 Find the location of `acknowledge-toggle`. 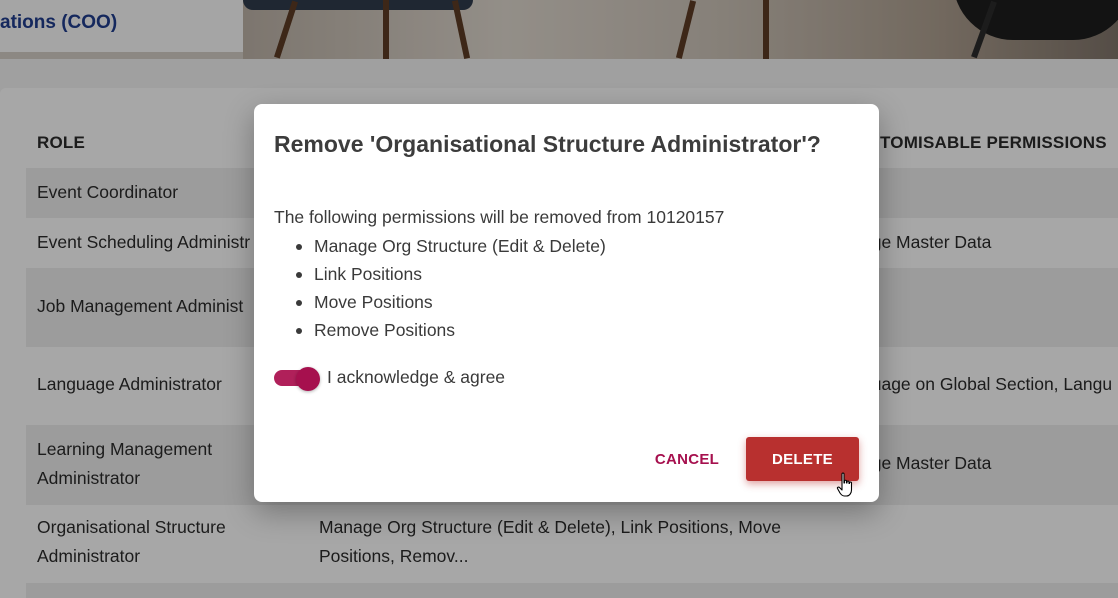

acknowledge-toggle is located at coordinates (297, 379).